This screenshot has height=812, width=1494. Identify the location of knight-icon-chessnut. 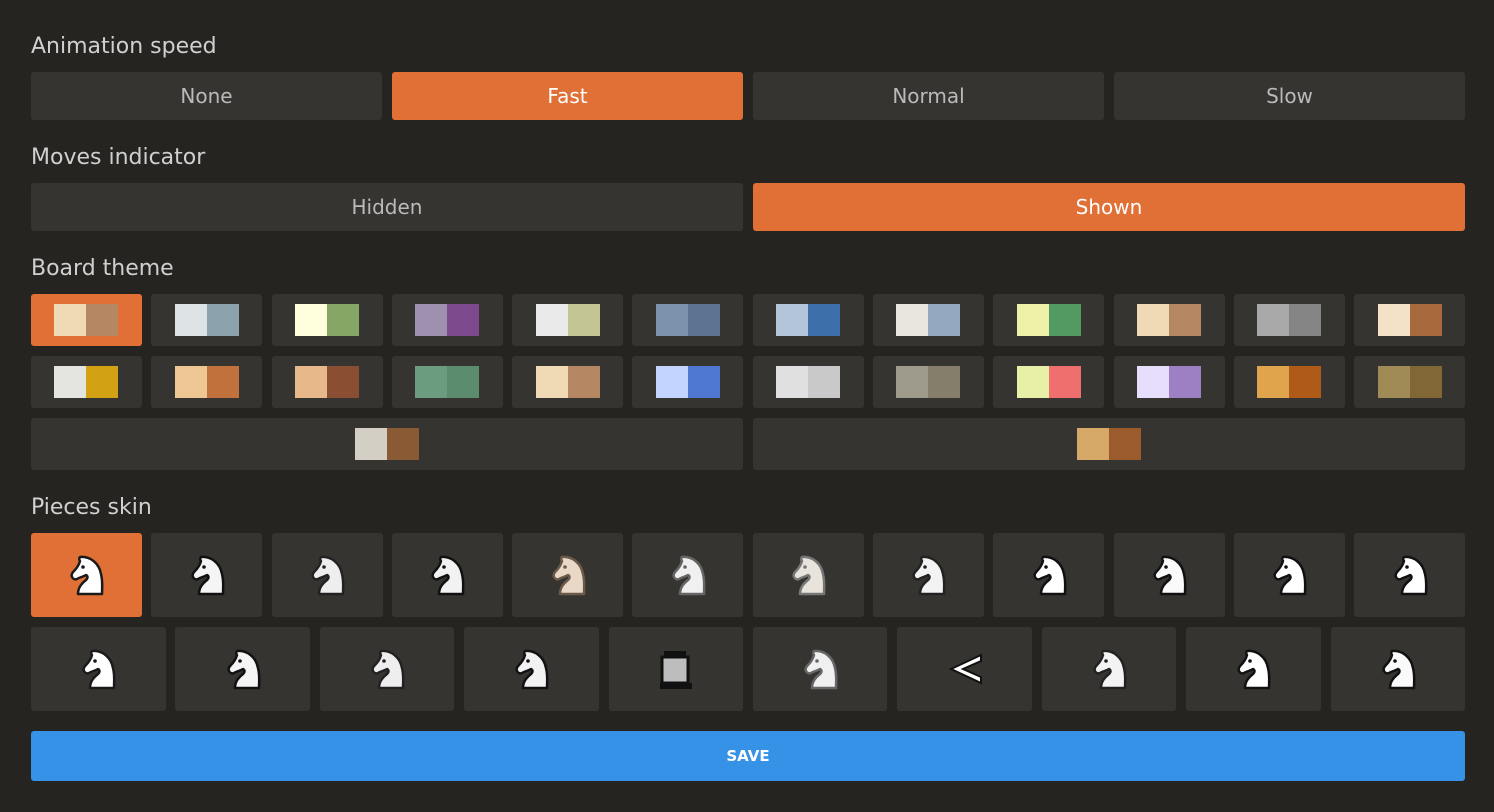
(568, 575).